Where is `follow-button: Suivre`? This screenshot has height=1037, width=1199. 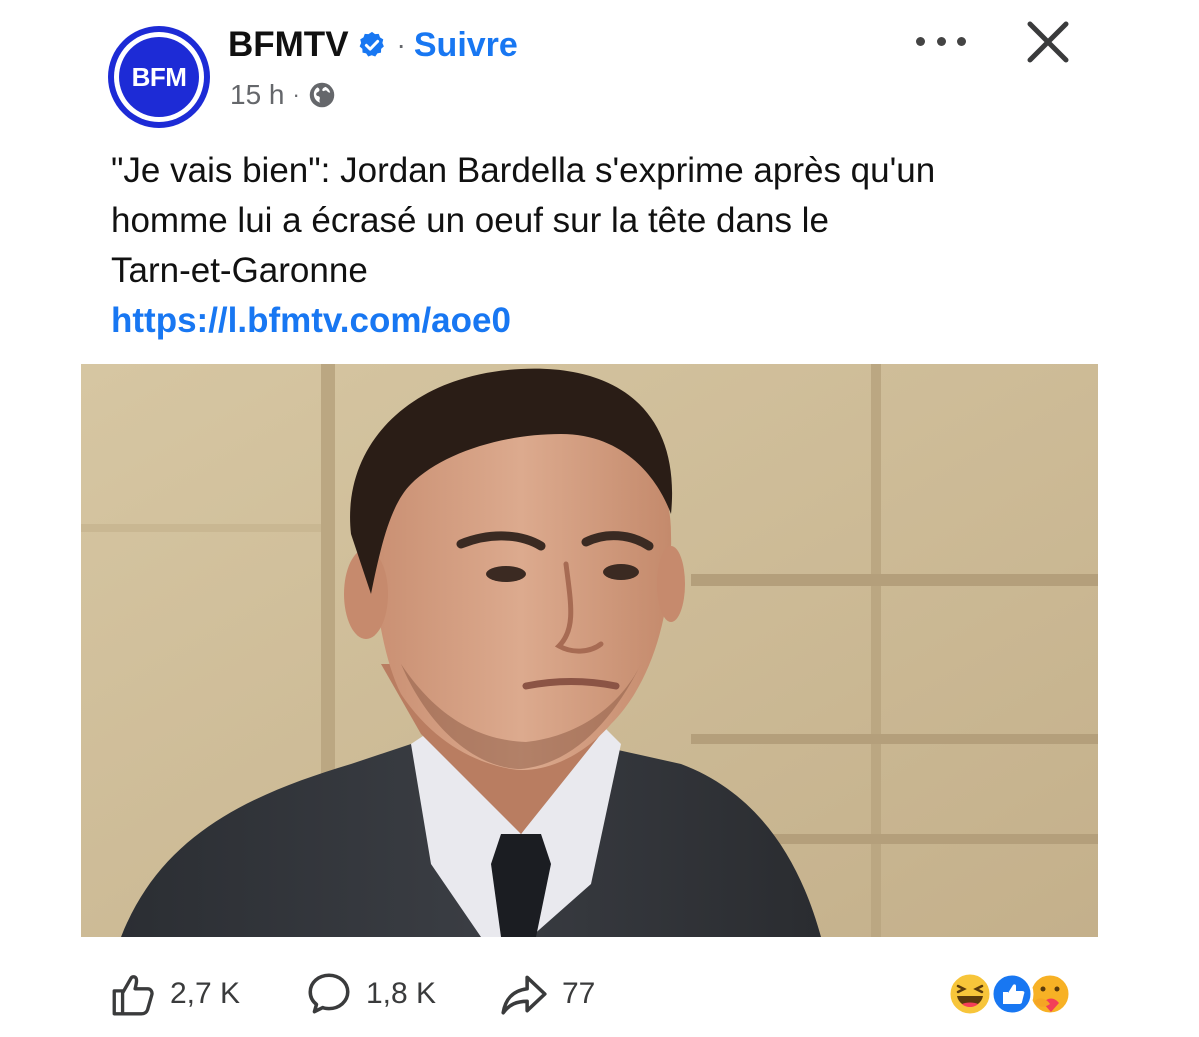
follow-button: Suivre is located at coordinates (466, 45).